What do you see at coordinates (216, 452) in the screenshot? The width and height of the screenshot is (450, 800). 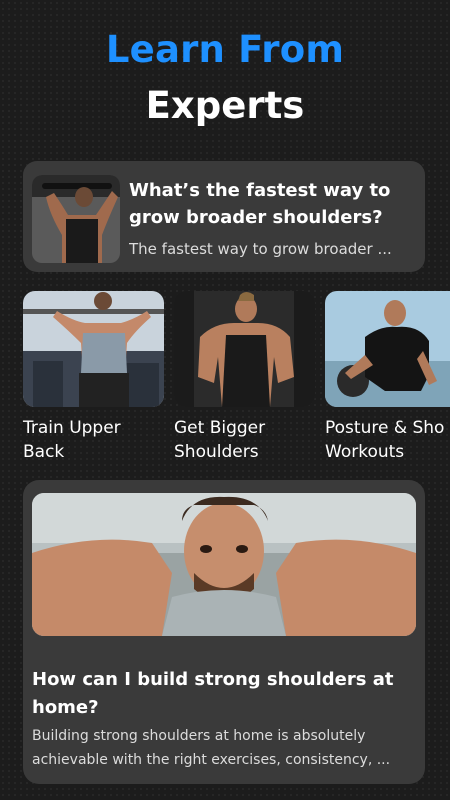 I see `tile-label-line2: Shoulders` at bounding box center [216, 452].